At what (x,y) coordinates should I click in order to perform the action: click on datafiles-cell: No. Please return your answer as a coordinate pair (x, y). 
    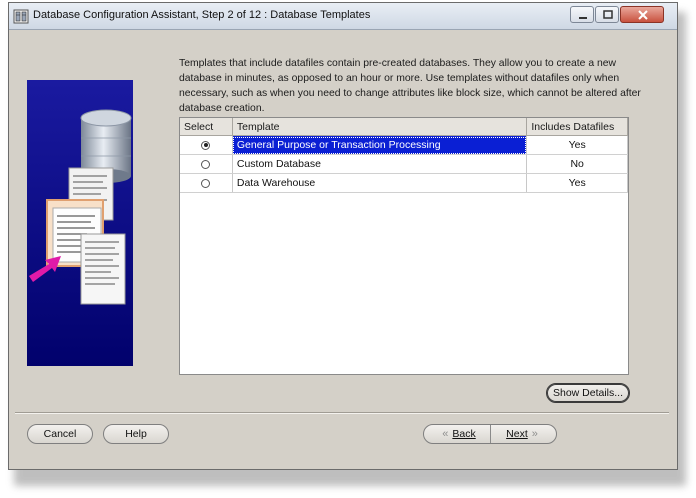
    Looking at the image, I should click on (577, 164).